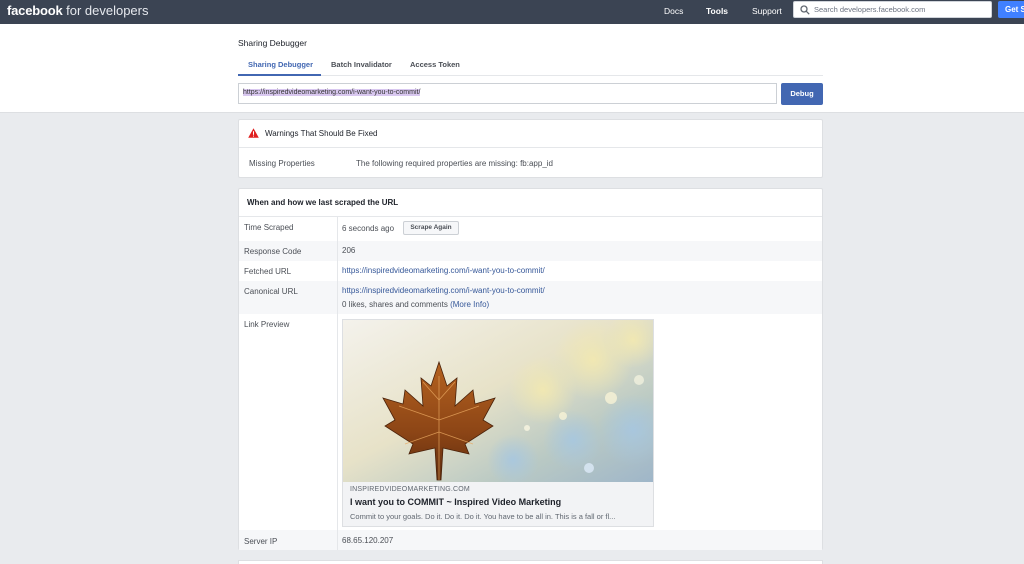 The height and width of the screenshot is (564, 1024). Describe the element at coordinates (673, 11) in the screenshot. I see `nav-link-docs: Docs` at that location.